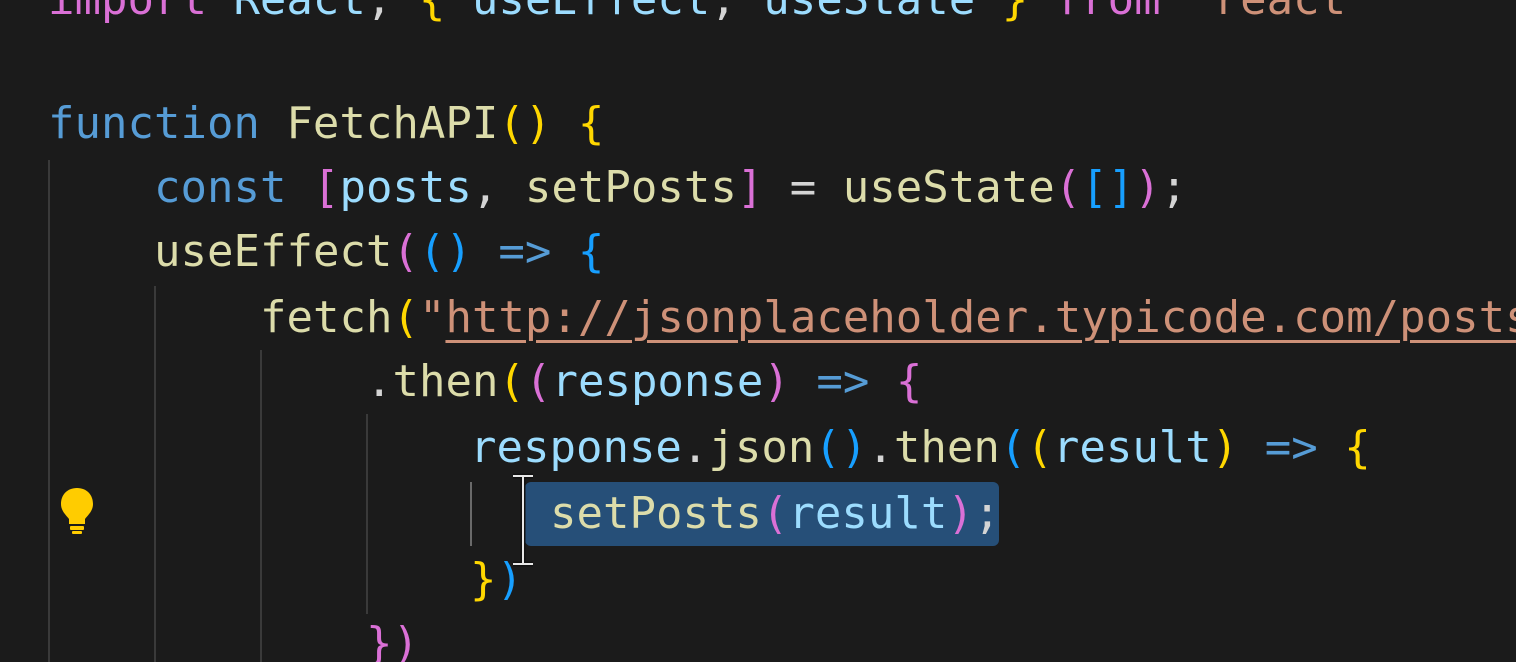 The height and width of the screenshot is (662, 1516). Describe the element at coordinates (1108, 187) in the screenshot. I see `code-token: []` at that location.